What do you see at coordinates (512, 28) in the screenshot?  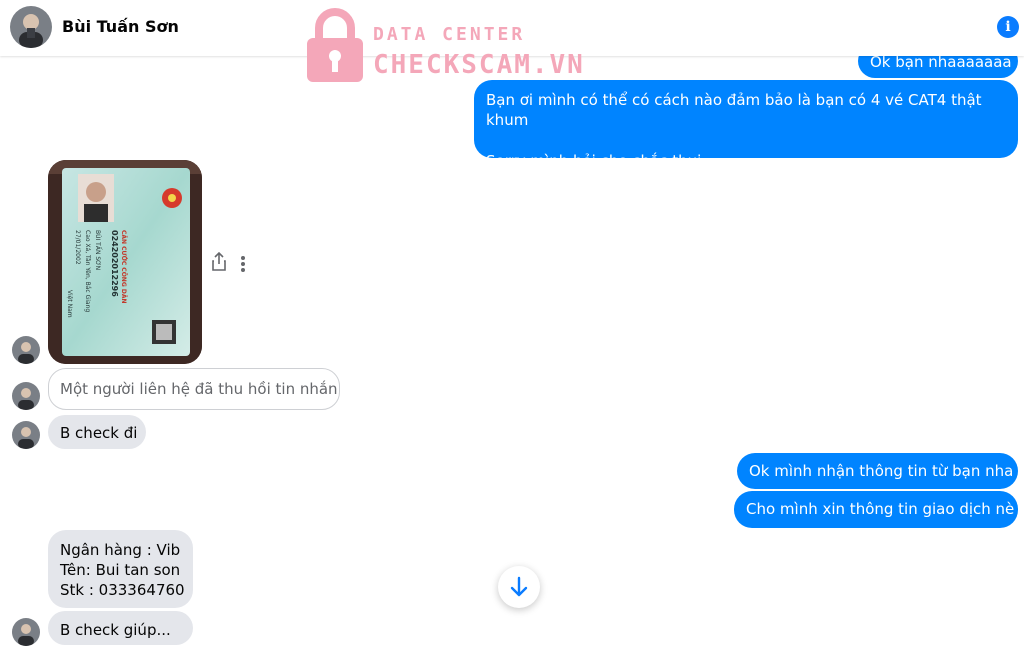 I see `chat-header: Bùi Tuấn Sơn i` at bounding box center [512, 28].